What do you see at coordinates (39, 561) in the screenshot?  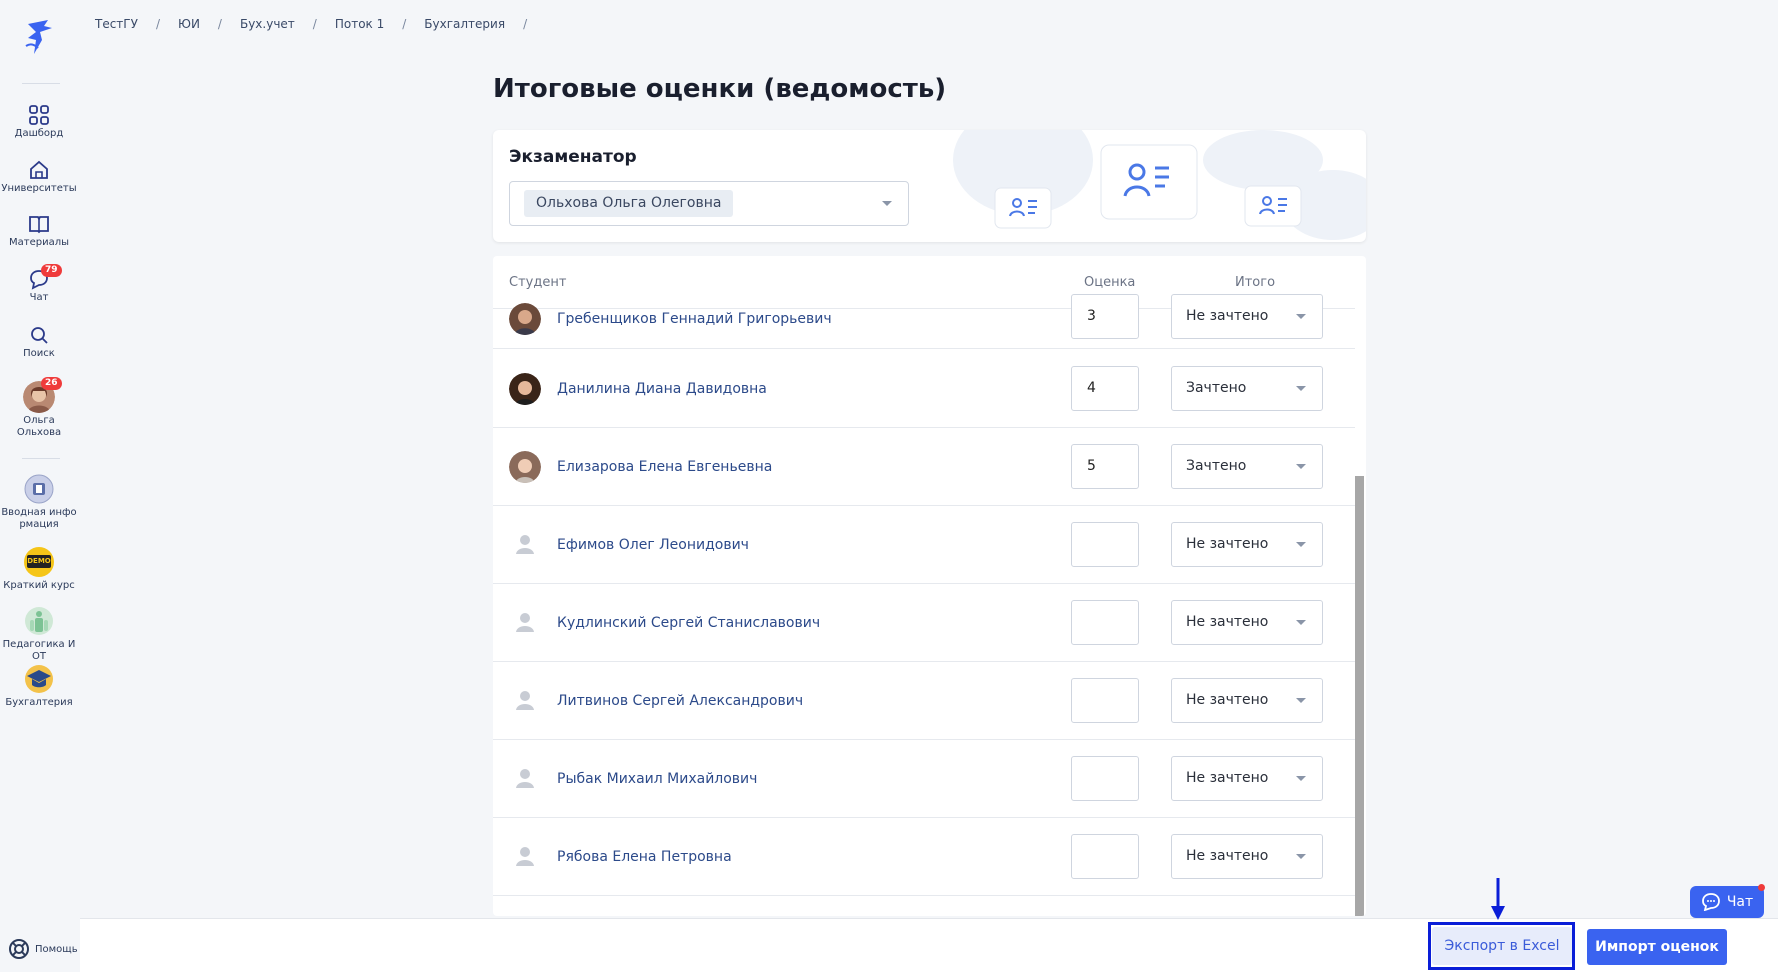 I see `course-demo-text: DEMO` at bounding box center [39, 561].